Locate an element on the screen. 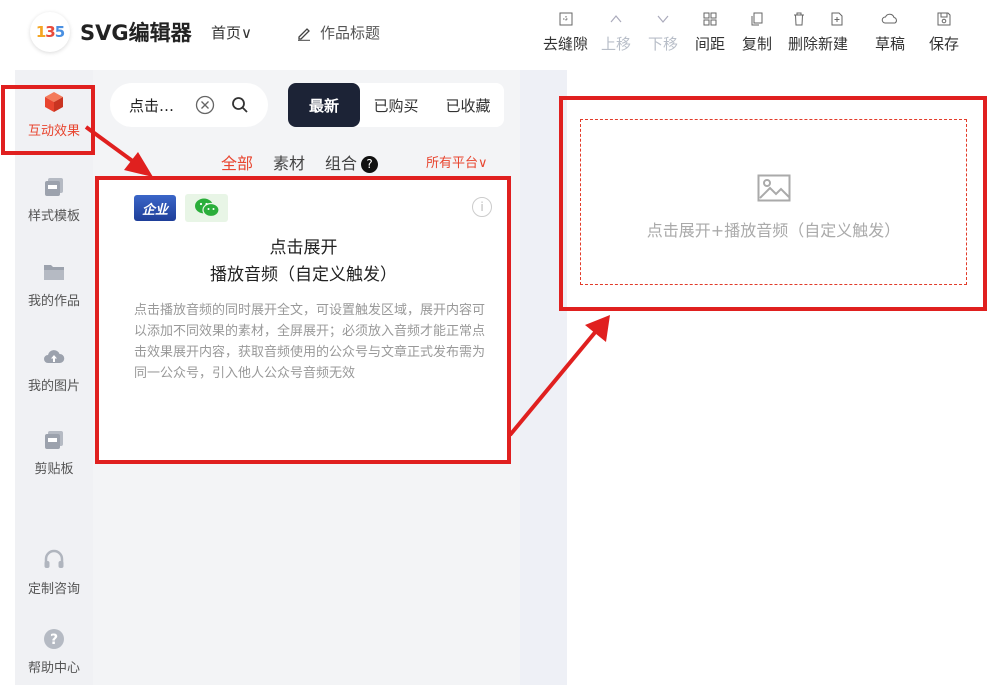 Image resolution: width=987 pixels, height=685 pixels. copy-button: 复制 is located at coordinates (757, 33).